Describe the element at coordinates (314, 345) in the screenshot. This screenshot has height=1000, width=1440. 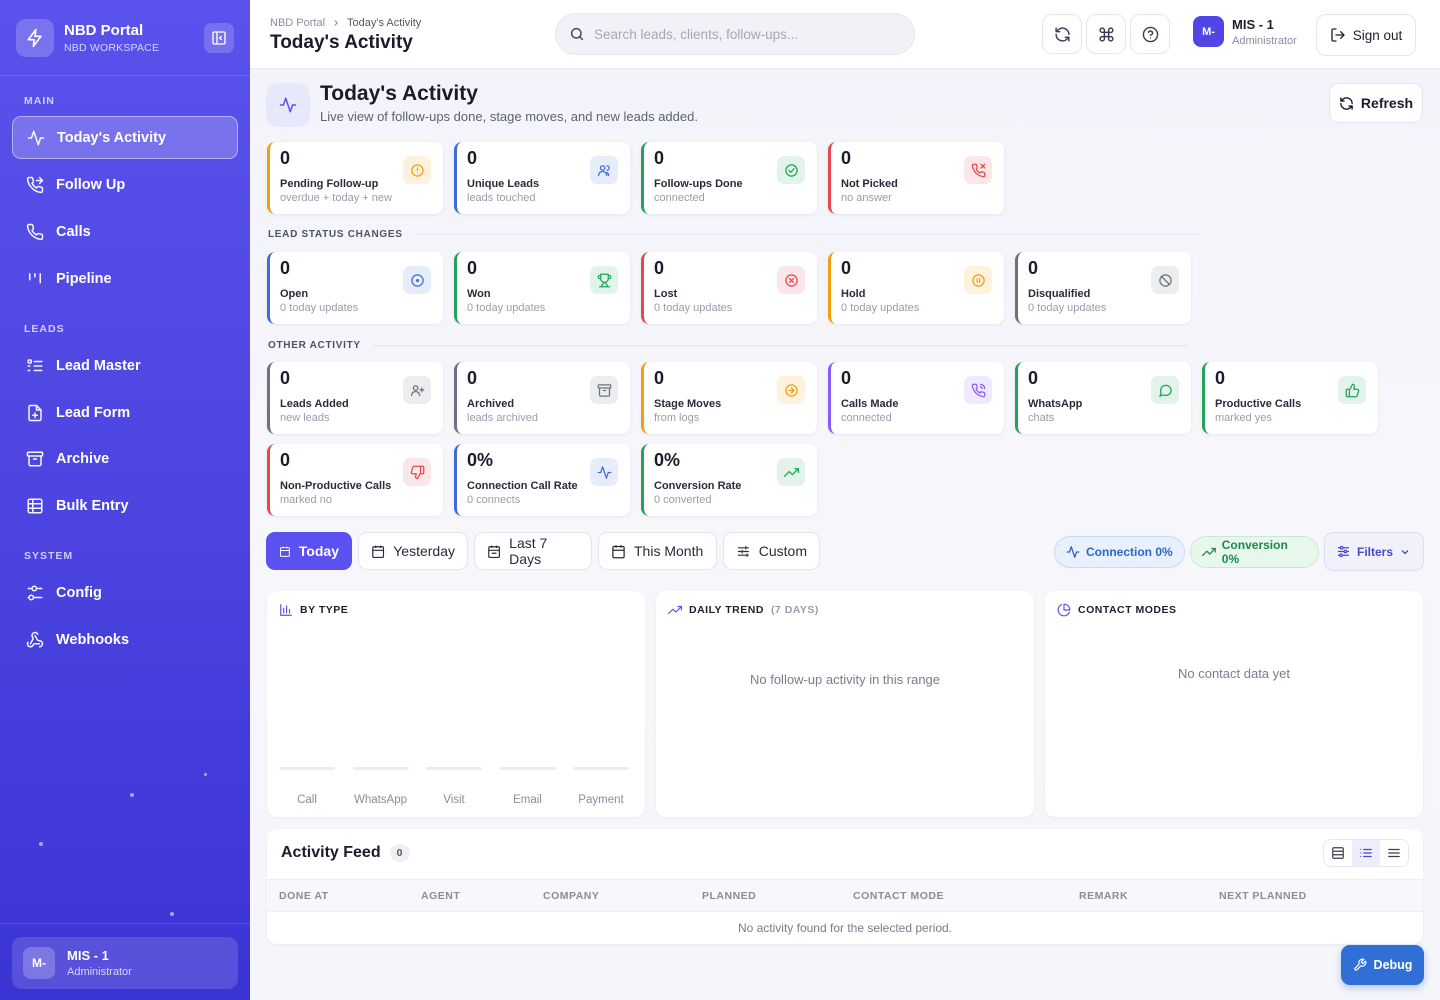
I see `group-label-text: OTHER ACTIVITY` at that location.